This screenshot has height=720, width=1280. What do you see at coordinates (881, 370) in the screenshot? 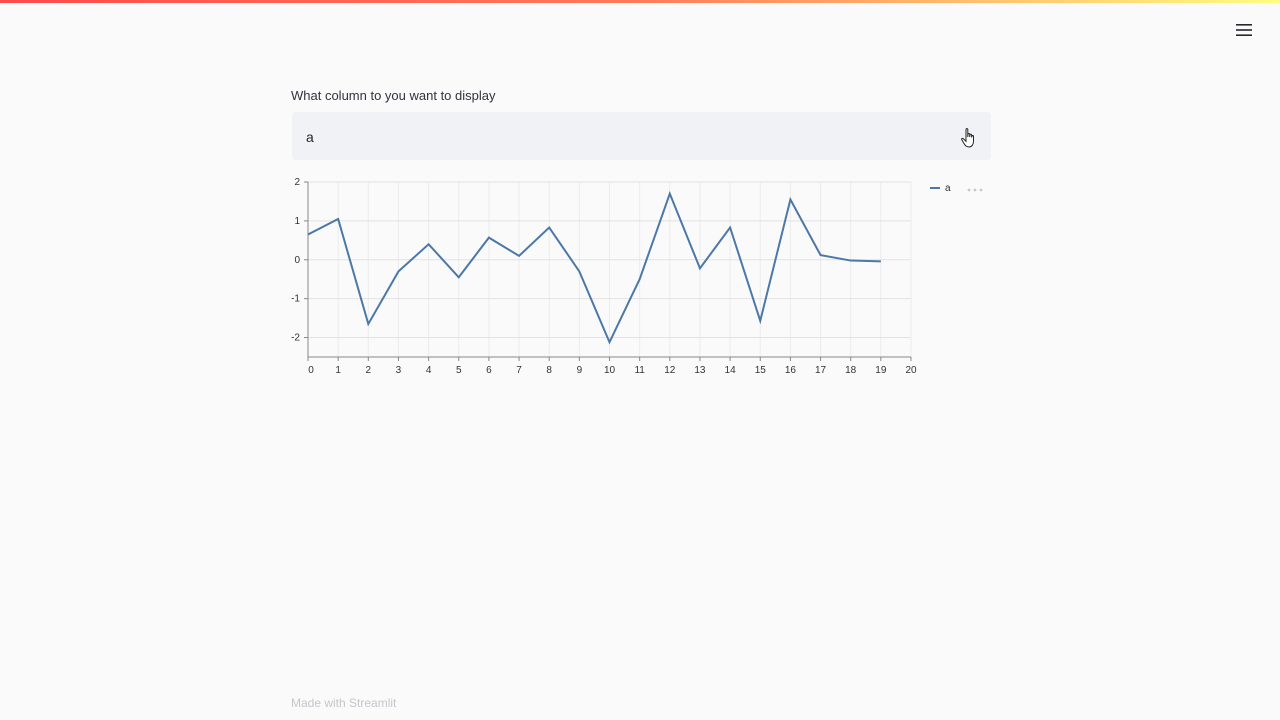
I see `x-tick-label: 19` at bounding box center [881, 370].